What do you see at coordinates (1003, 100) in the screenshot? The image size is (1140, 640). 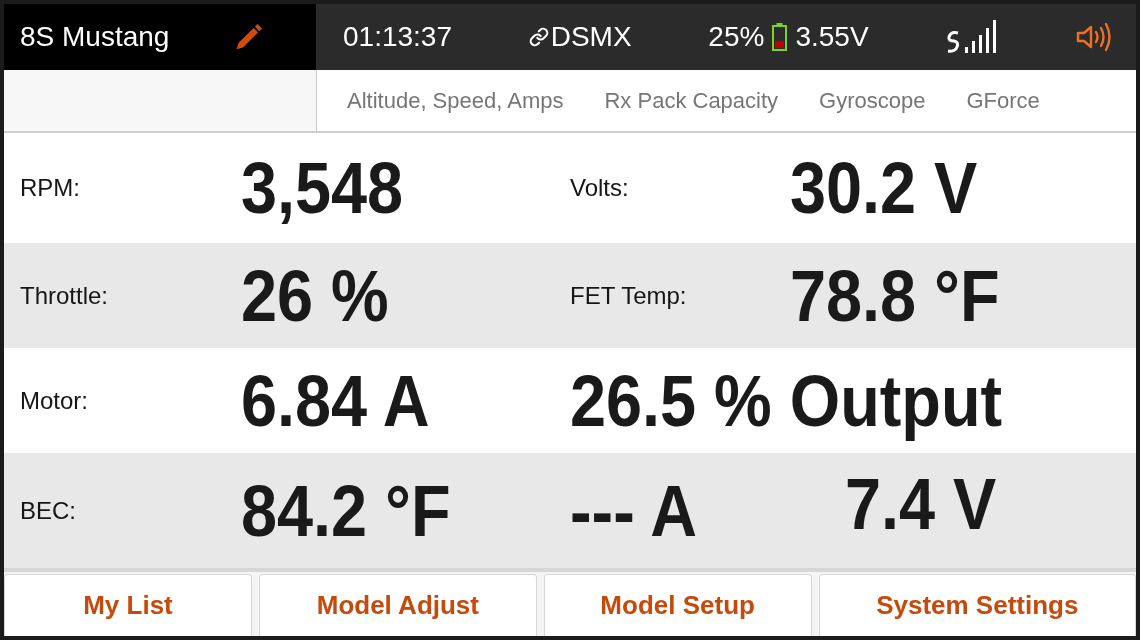 I see `telemetry-tab: GForce` at bounding box center [1003, 100].